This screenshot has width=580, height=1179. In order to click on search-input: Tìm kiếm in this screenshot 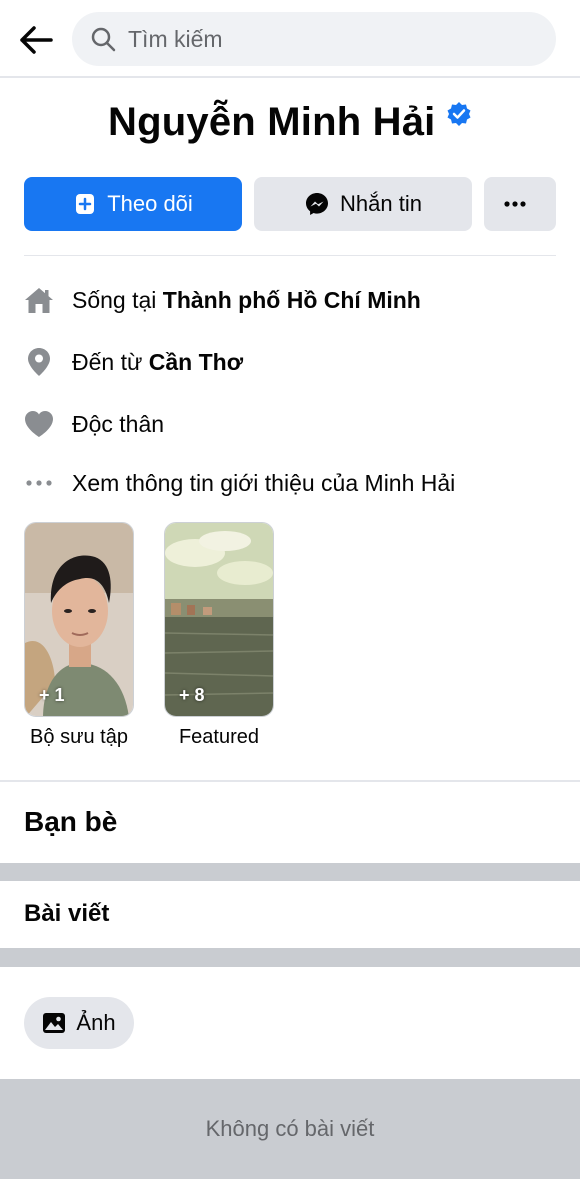, I will do `click(175, 39)`.